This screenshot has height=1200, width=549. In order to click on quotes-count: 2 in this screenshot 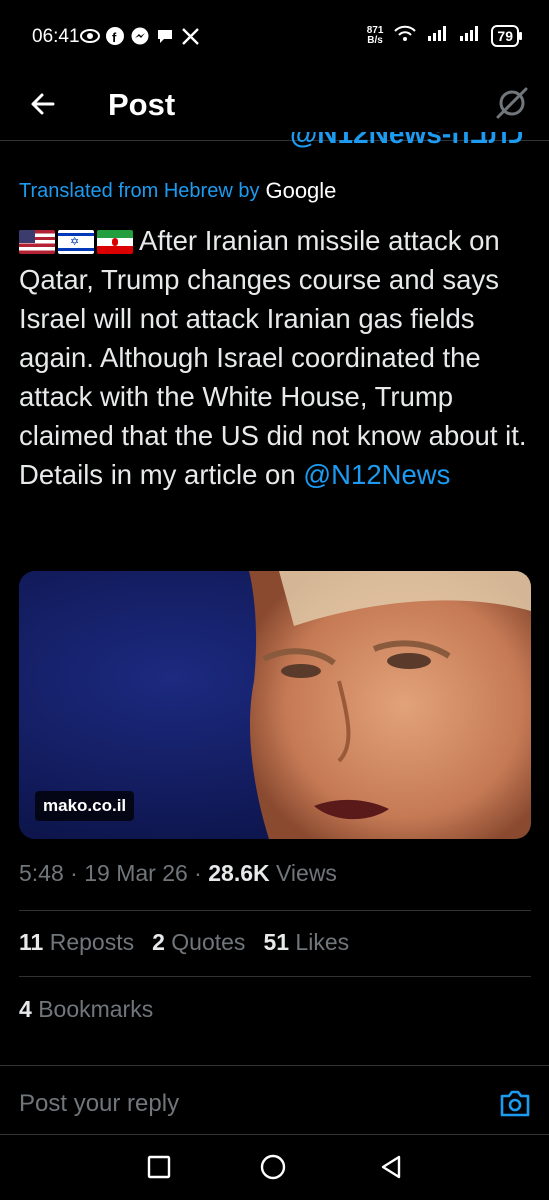, I will do `click(158, 942)`.